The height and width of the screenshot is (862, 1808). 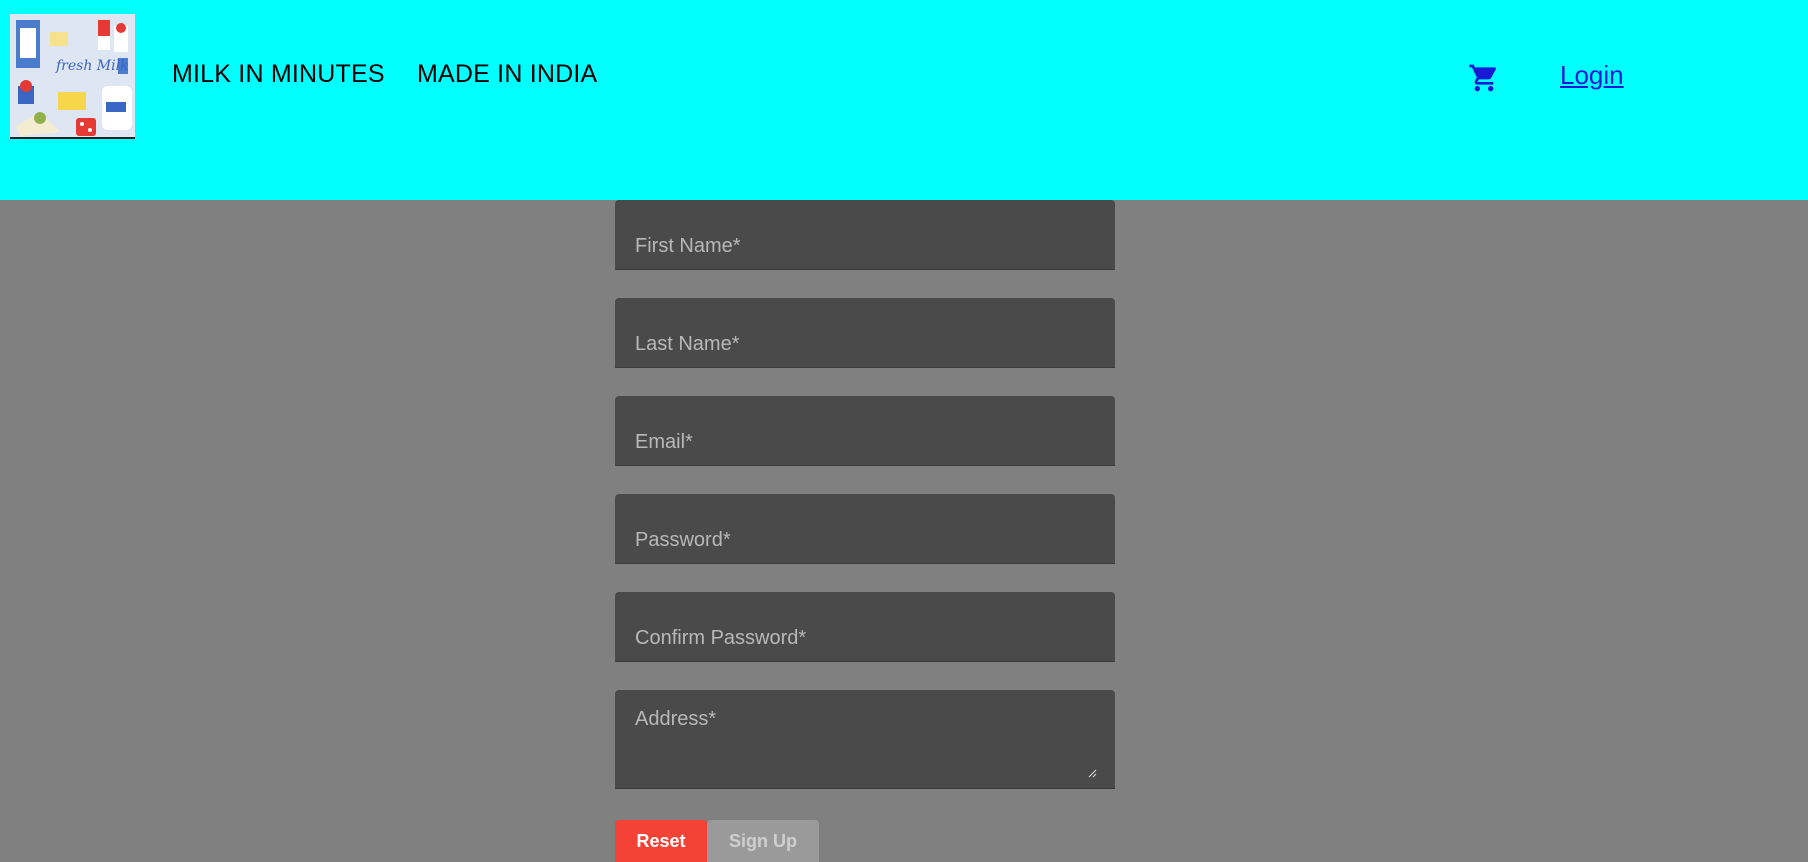 What do you see at coordinates (92, 66) in the screenshot?
I see `logo-text: fresh Milk` at bounding box center [92, 66].